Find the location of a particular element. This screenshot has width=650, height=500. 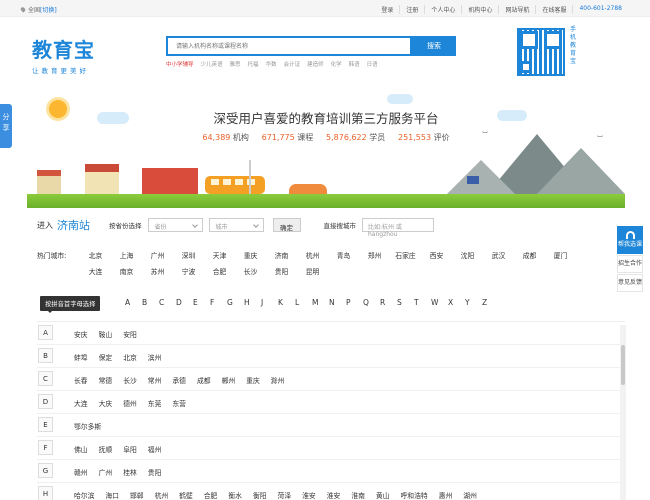

province-select: 省份 is located at coordinates (175, 225).